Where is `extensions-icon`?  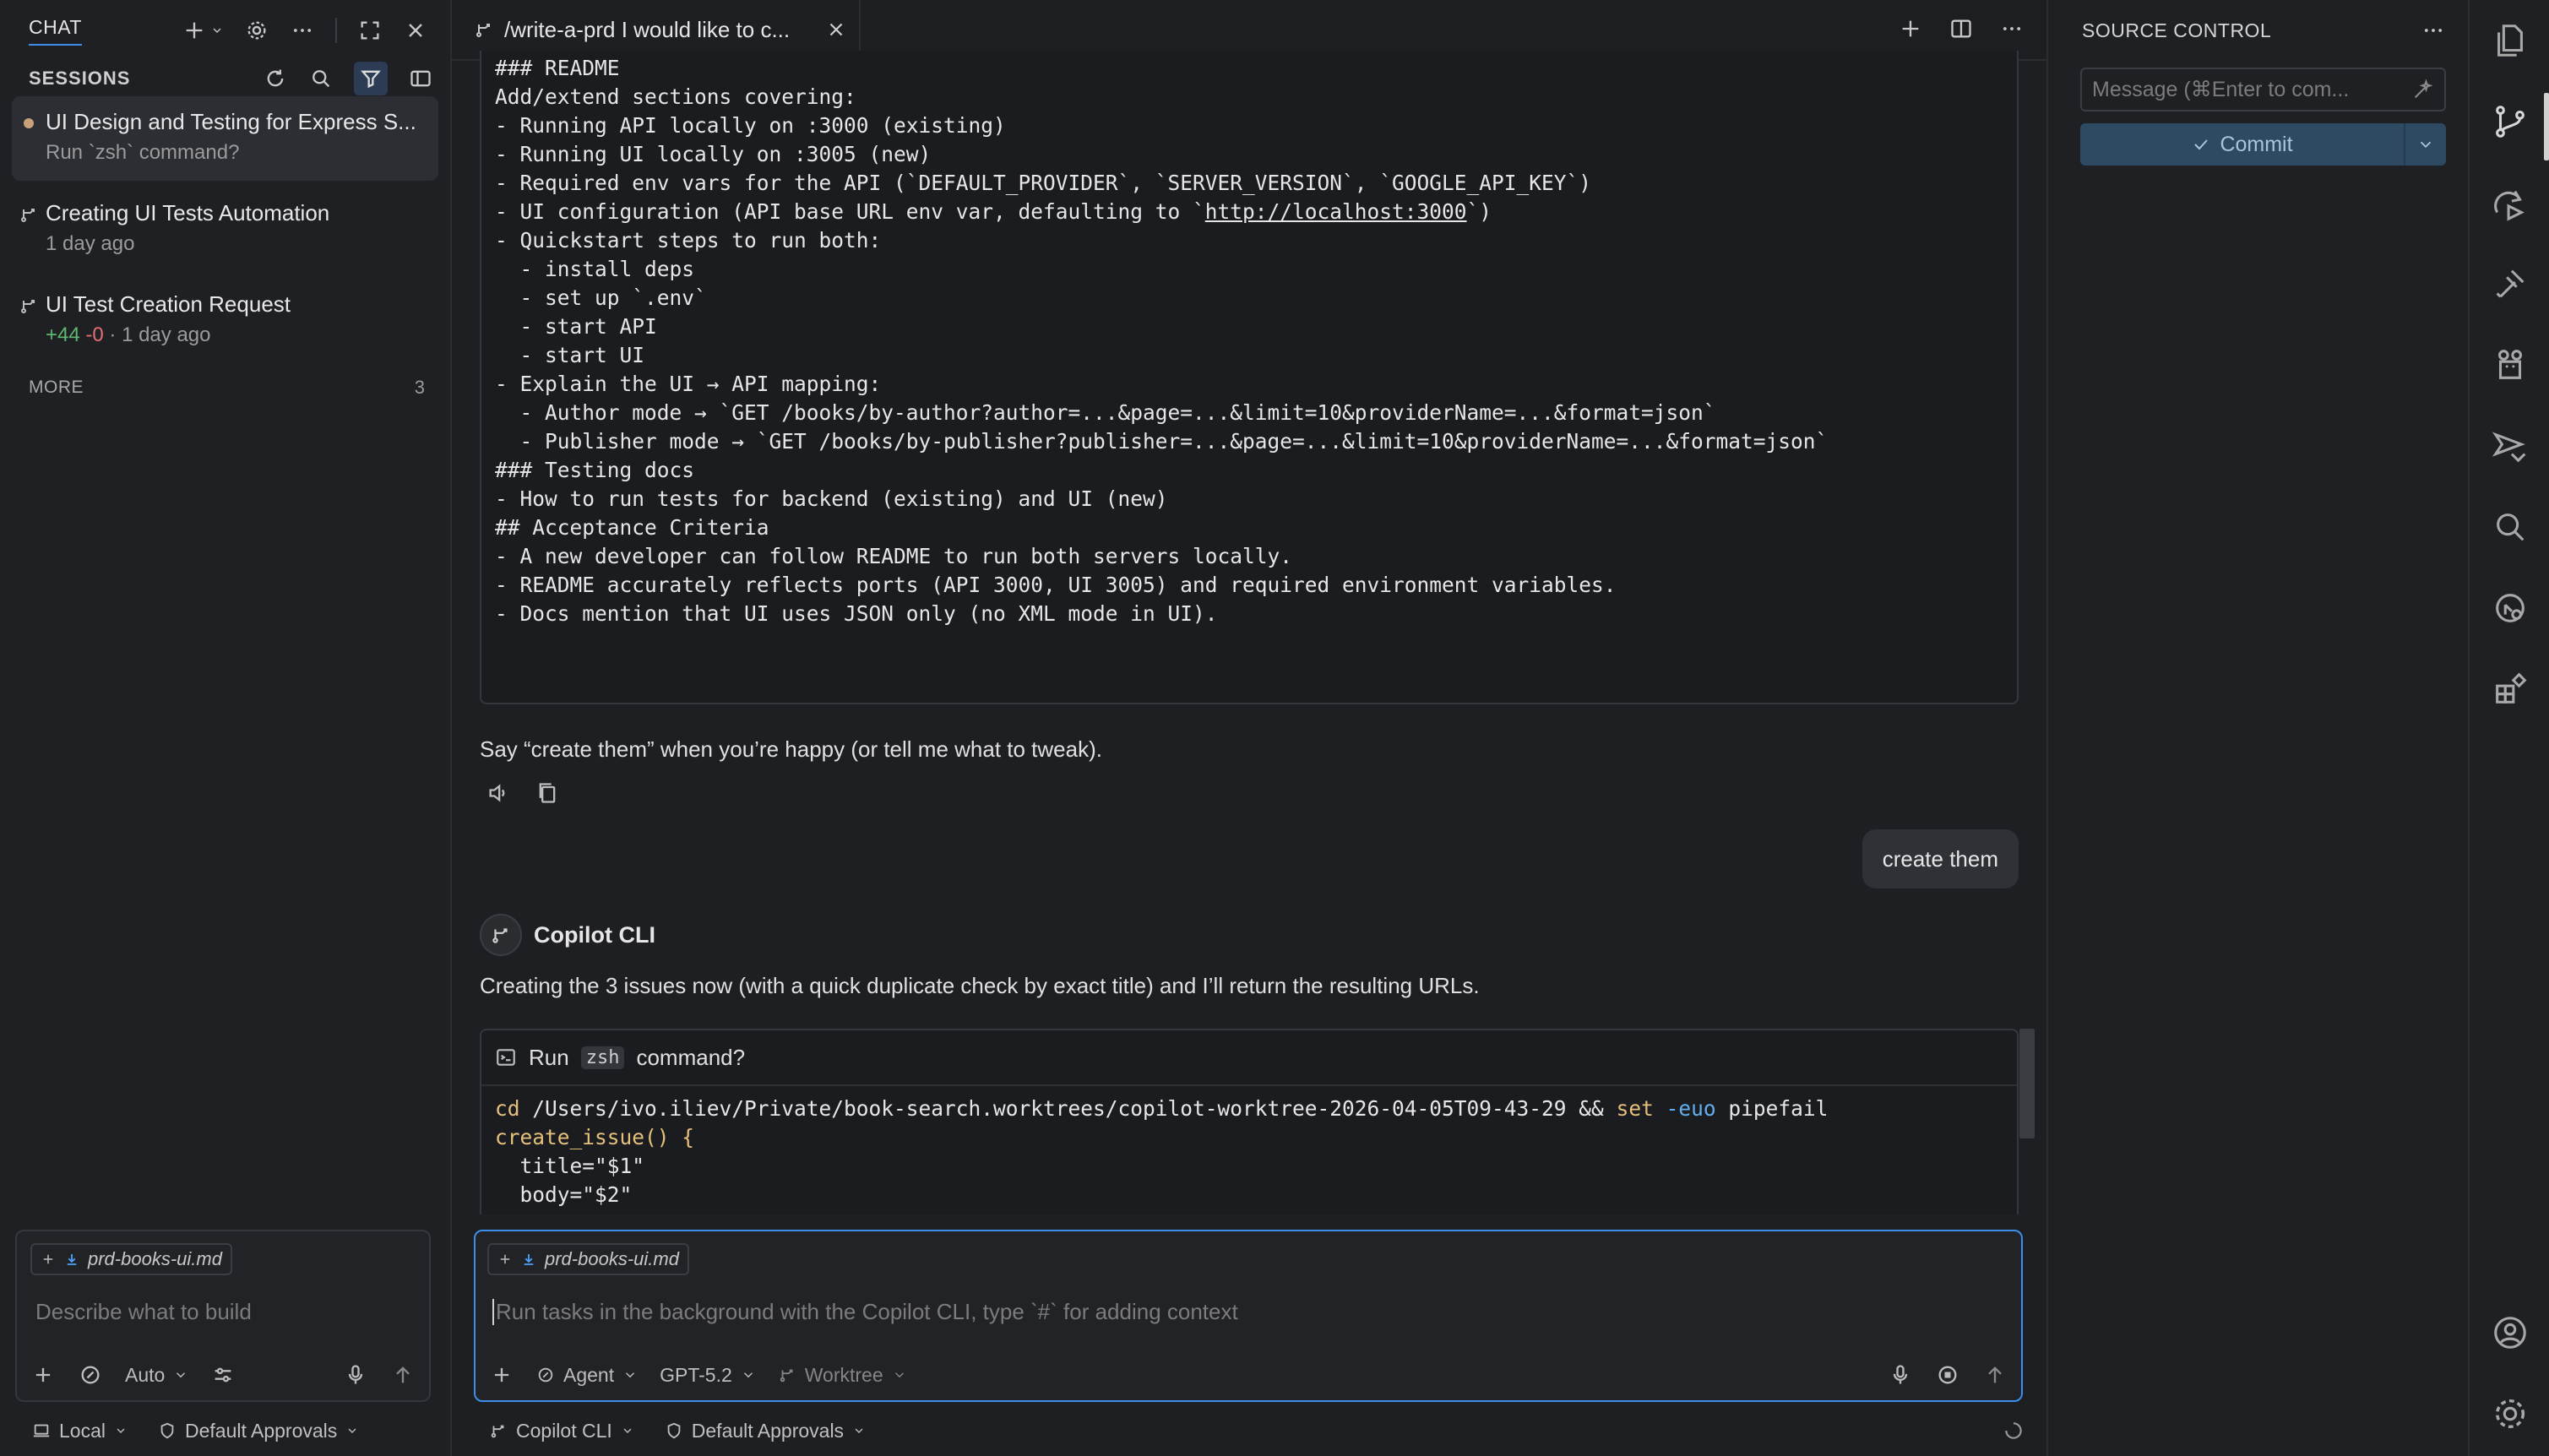
extensions-icon is located at coordinates (2509, 689).